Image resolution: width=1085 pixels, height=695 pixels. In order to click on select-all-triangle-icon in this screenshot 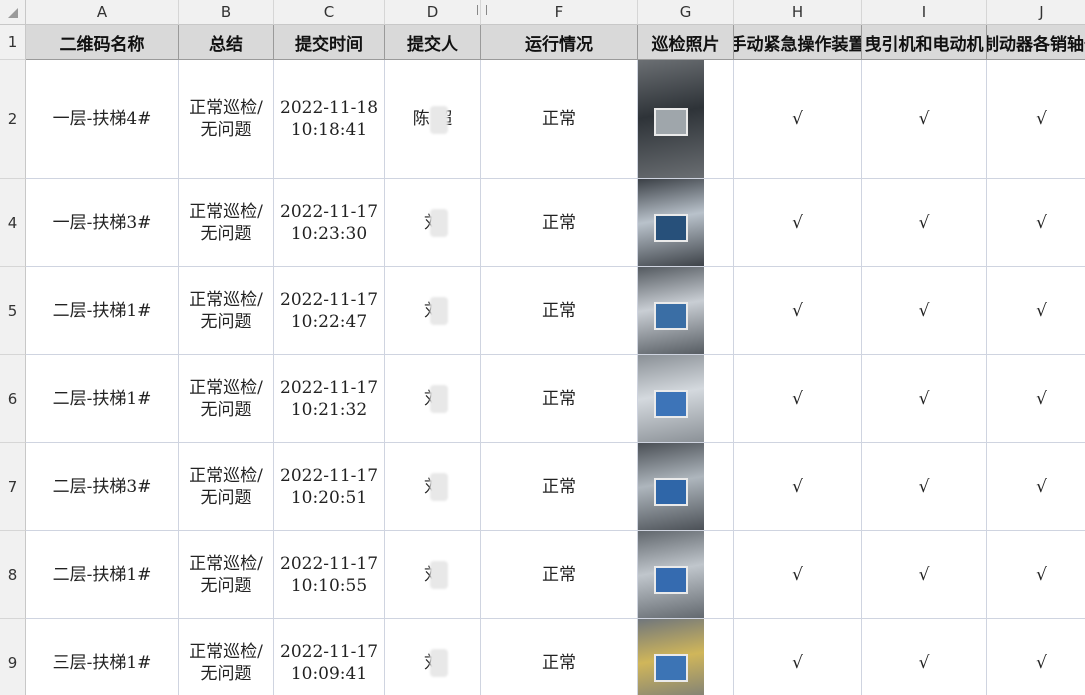, I will do `click(13, 13)`.